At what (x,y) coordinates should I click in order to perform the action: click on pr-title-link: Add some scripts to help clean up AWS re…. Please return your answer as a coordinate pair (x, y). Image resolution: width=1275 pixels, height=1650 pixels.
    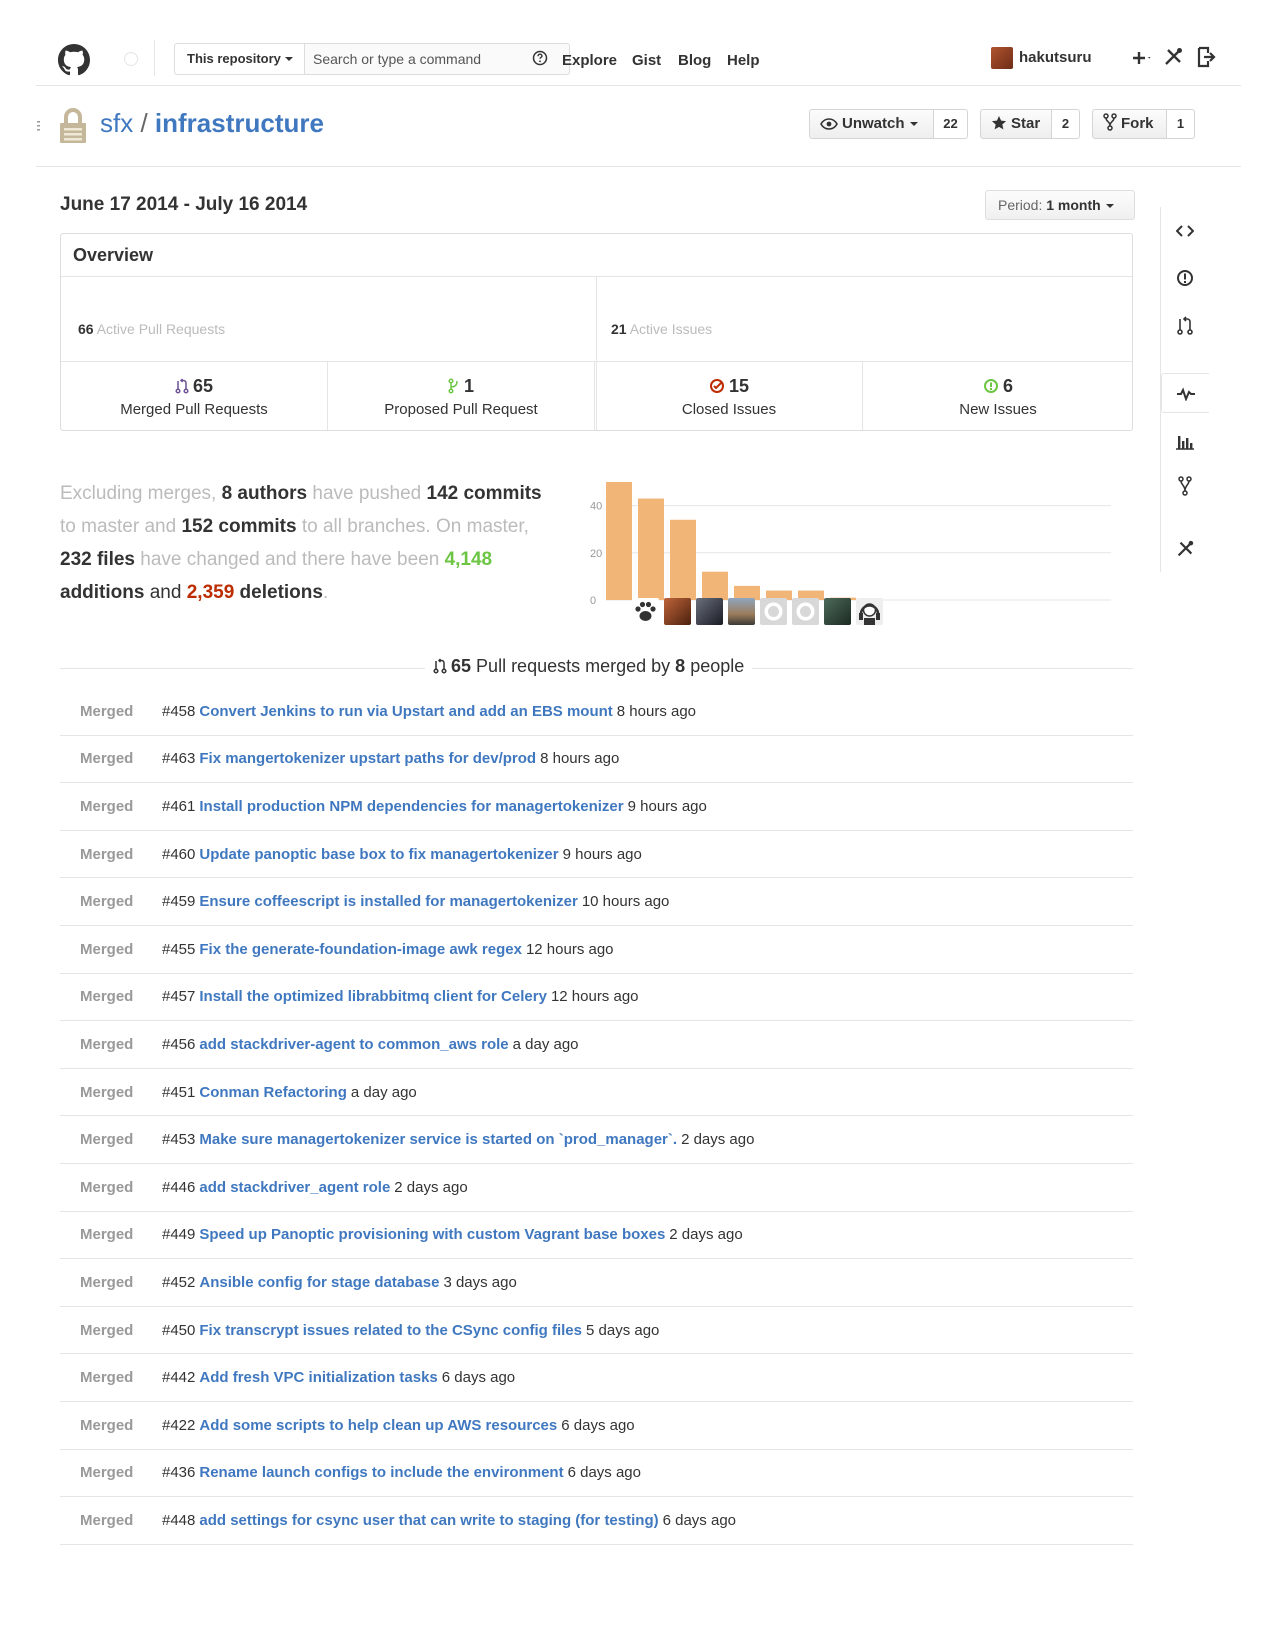
    Looking at the image, I should click on (378, 1425).